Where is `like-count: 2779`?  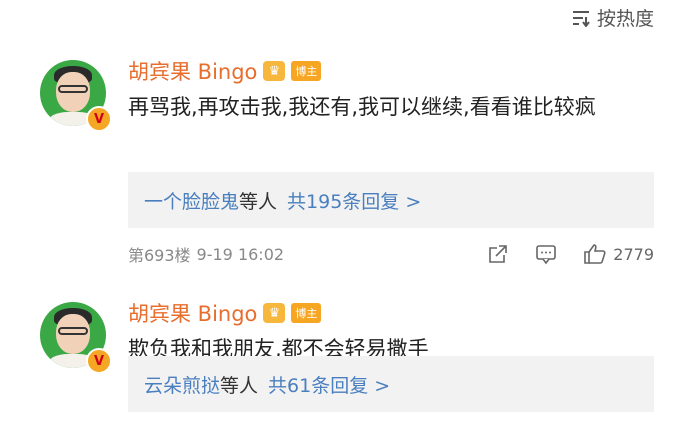 like-count: 2779 is located at coordinates (633, 254).